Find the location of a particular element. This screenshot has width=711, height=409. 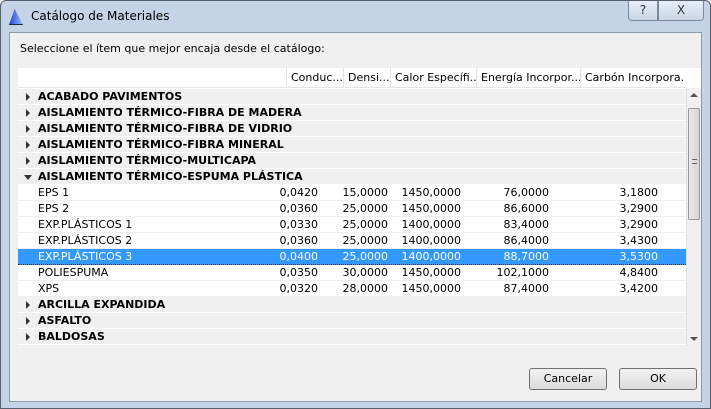

scroll-down-icon is located at coordinates (694, 339).